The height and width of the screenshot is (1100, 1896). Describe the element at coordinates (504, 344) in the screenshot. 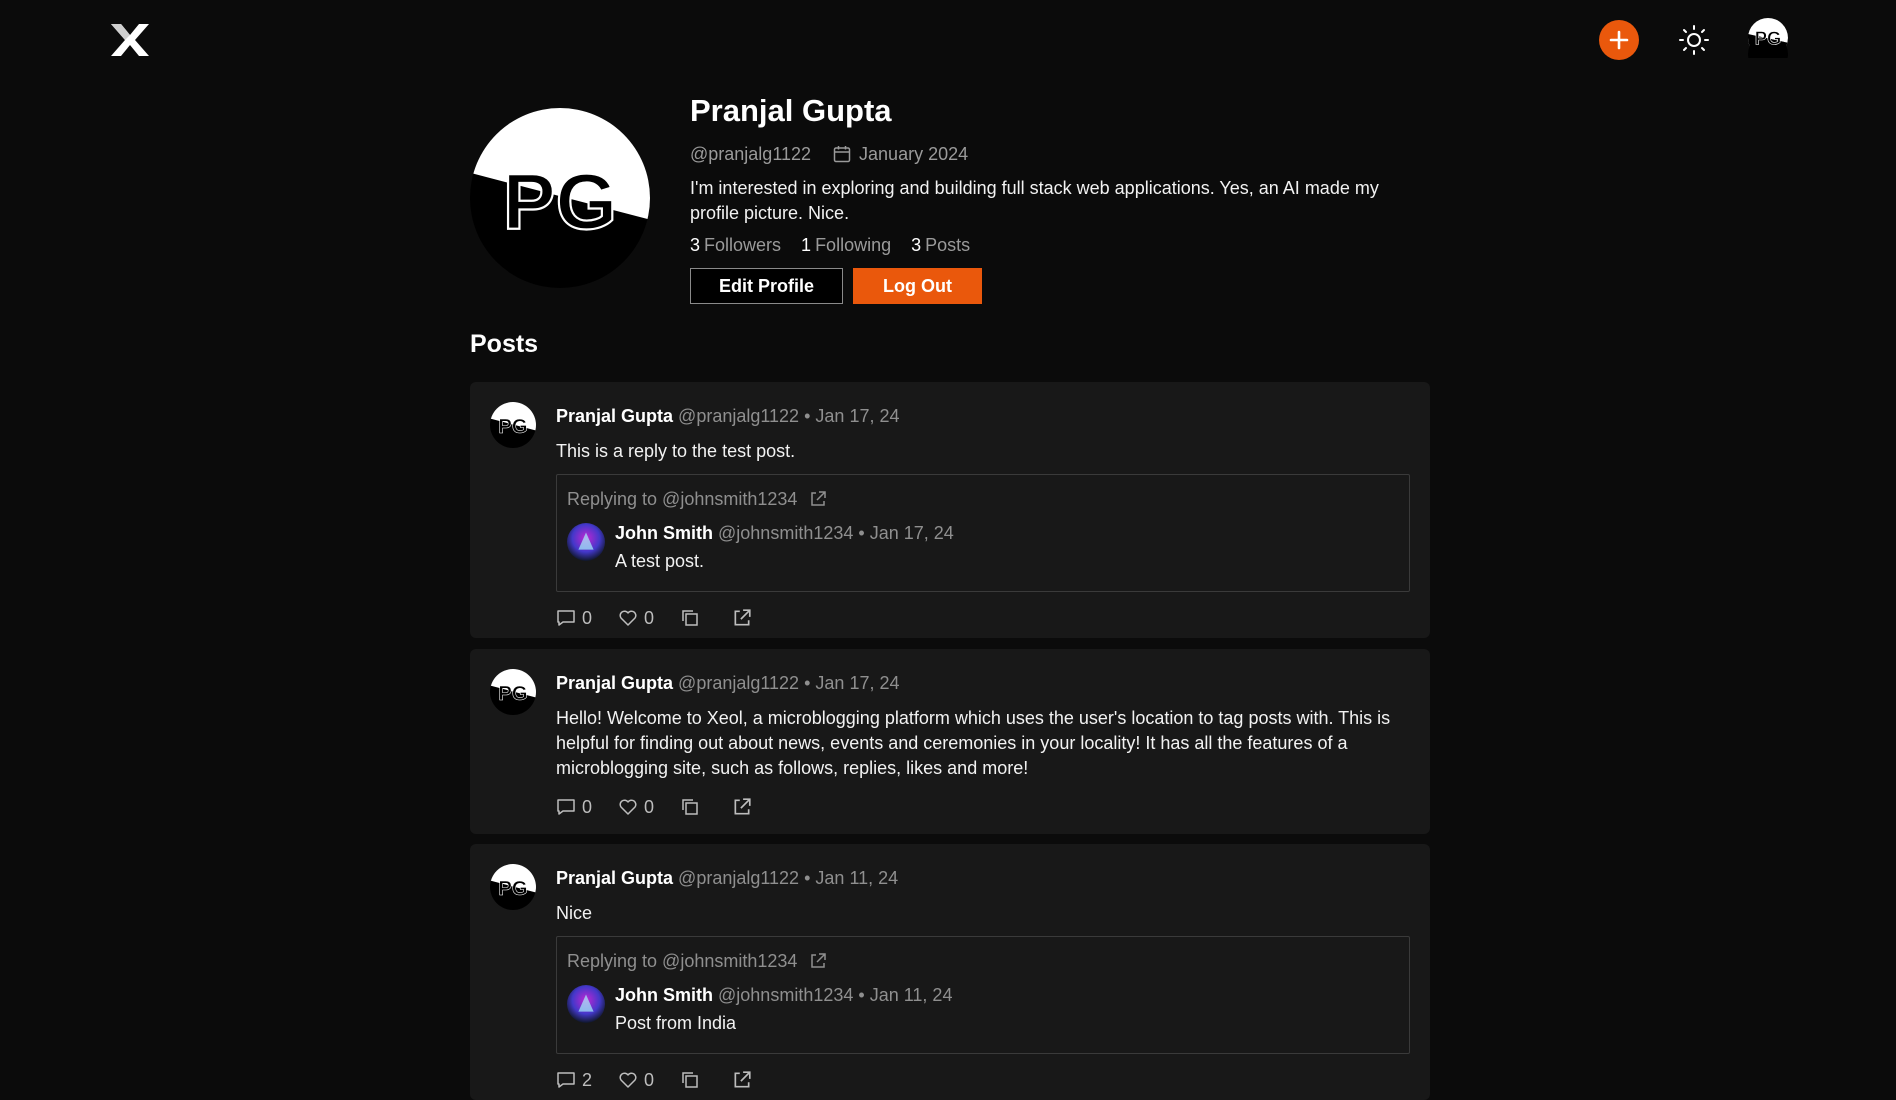

I see `posts-heading: Posts` at that location.